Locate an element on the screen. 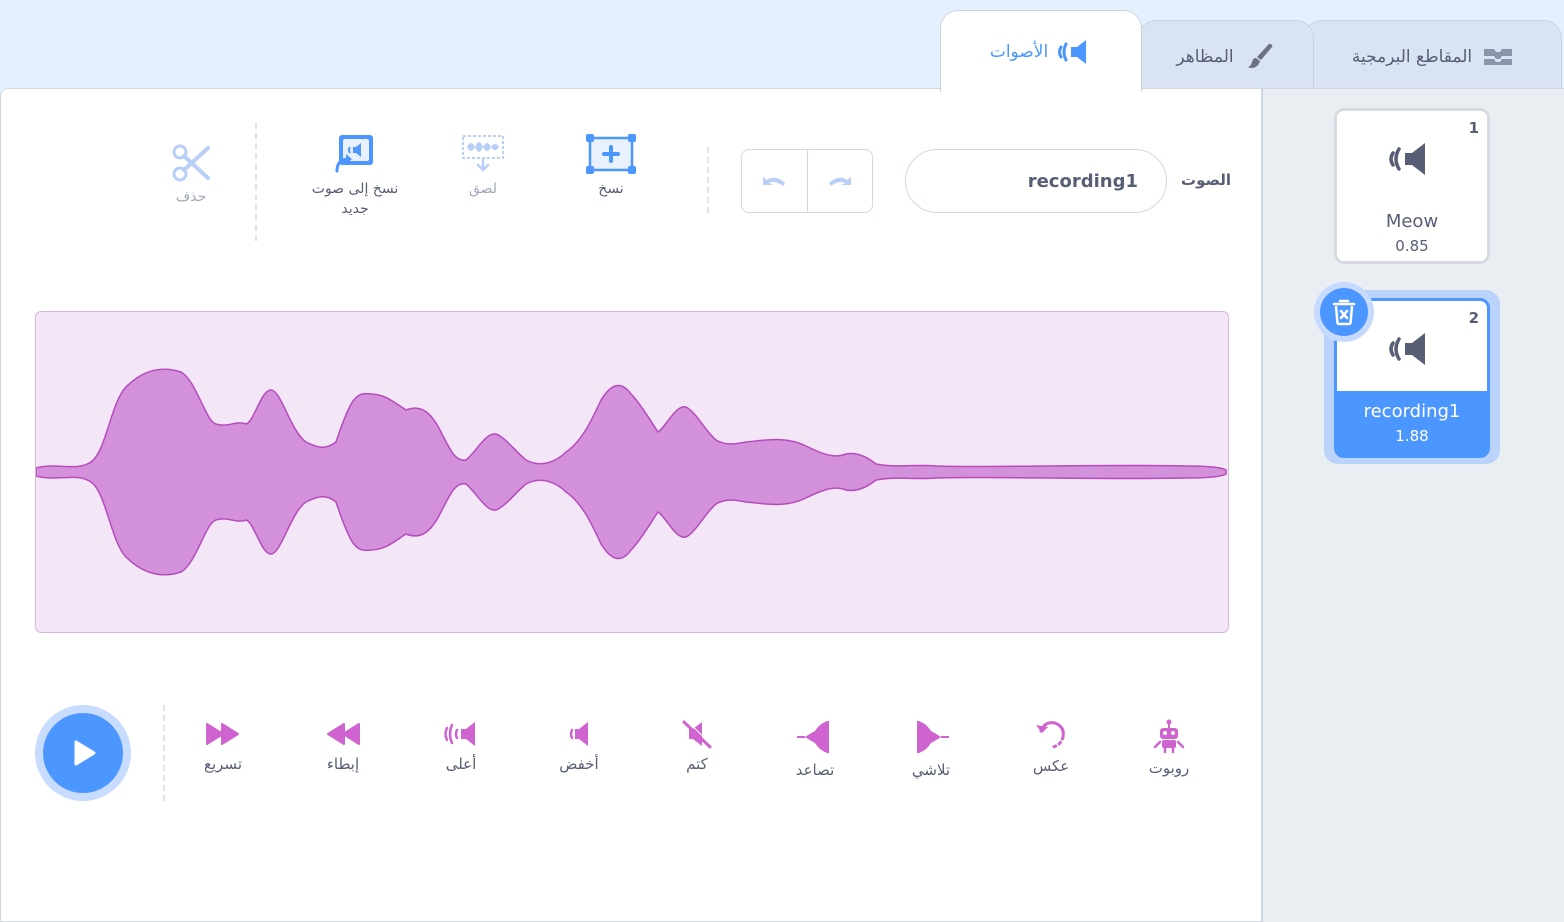  effect-robot: روبوت is located at coordinates (1169, 748).